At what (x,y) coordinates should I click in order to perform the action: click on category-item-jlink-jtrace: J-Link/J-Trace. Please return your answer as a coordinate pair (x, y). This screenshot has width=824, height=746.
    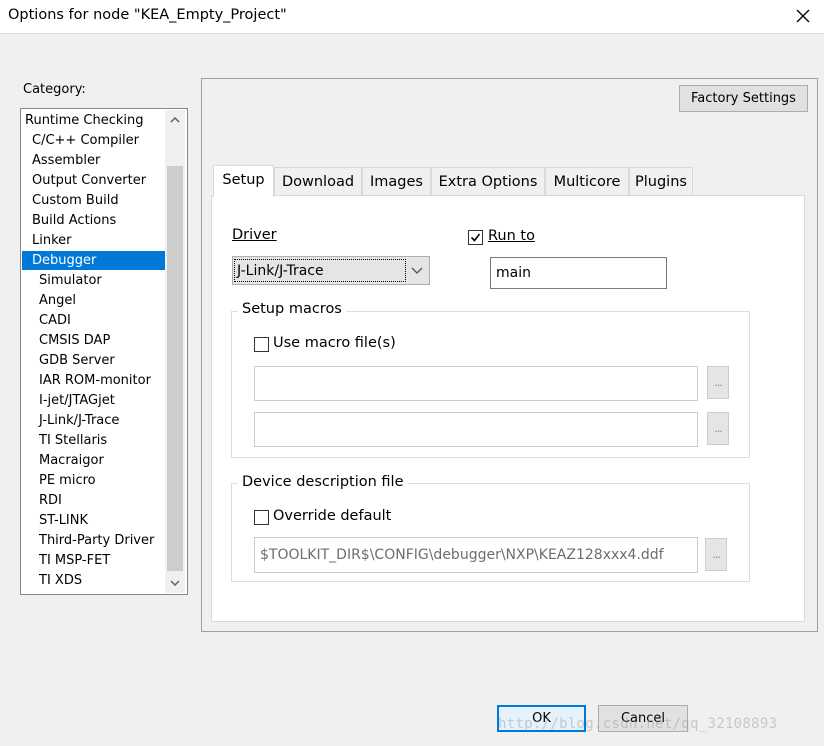
    Looking at the image, I should click on (94, 420).